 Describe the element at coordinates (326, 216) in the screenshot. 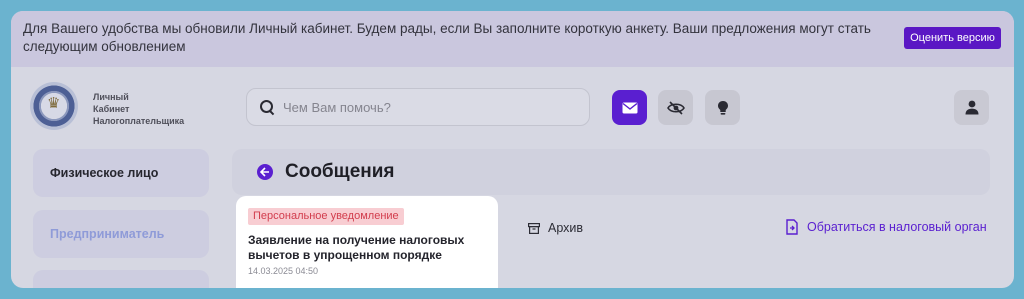

I see `notification-type-badge: Персональное уведомление` at that location.